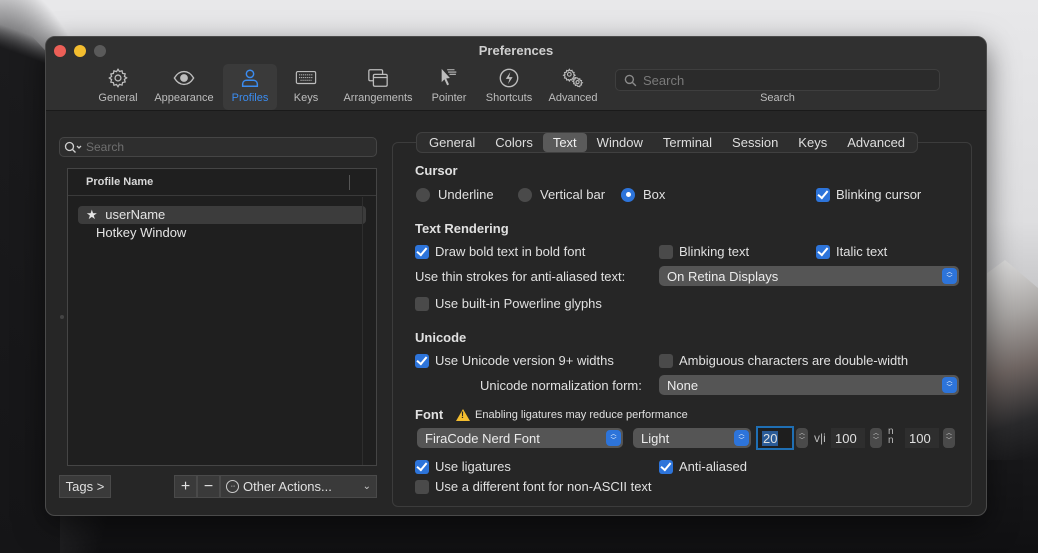 The height and width of the screenshot is (553, 1038). Describe the element at coordinates (573, 194) in the screenshot. I see `cursor-vertical-bar-label: Vertical bar` at that location.